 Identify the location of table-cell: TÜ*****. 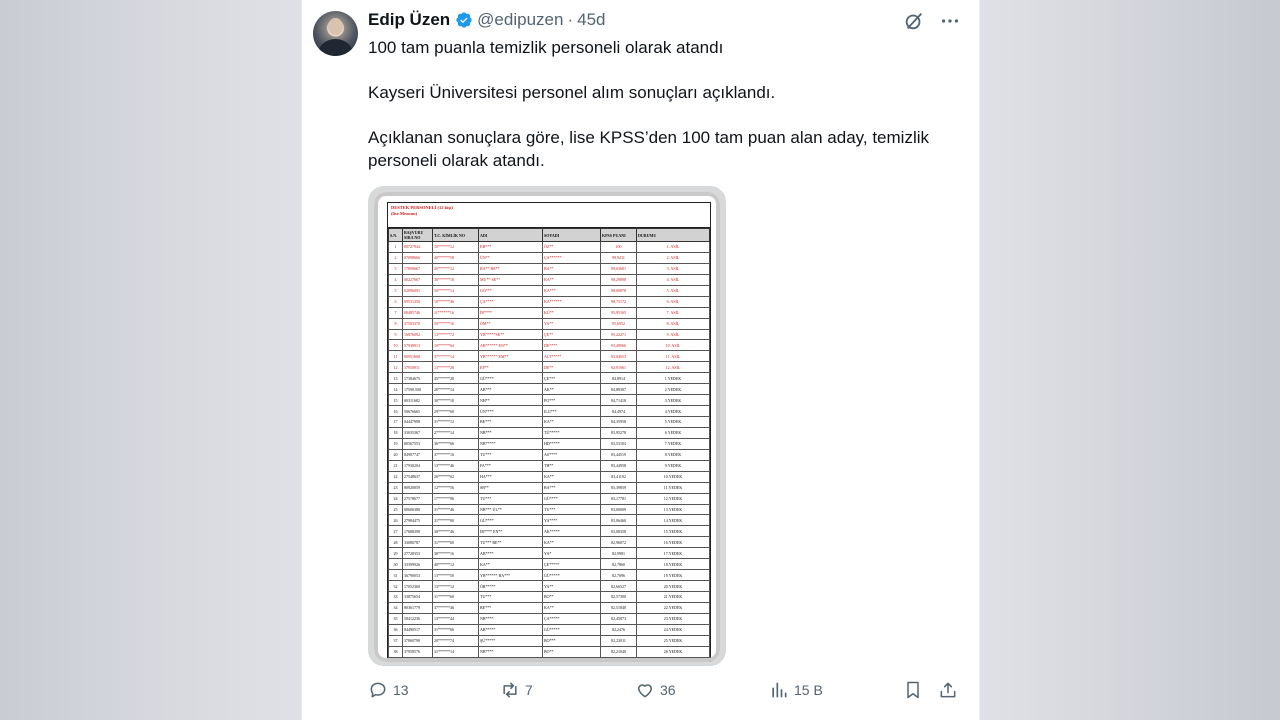
(571, 432).